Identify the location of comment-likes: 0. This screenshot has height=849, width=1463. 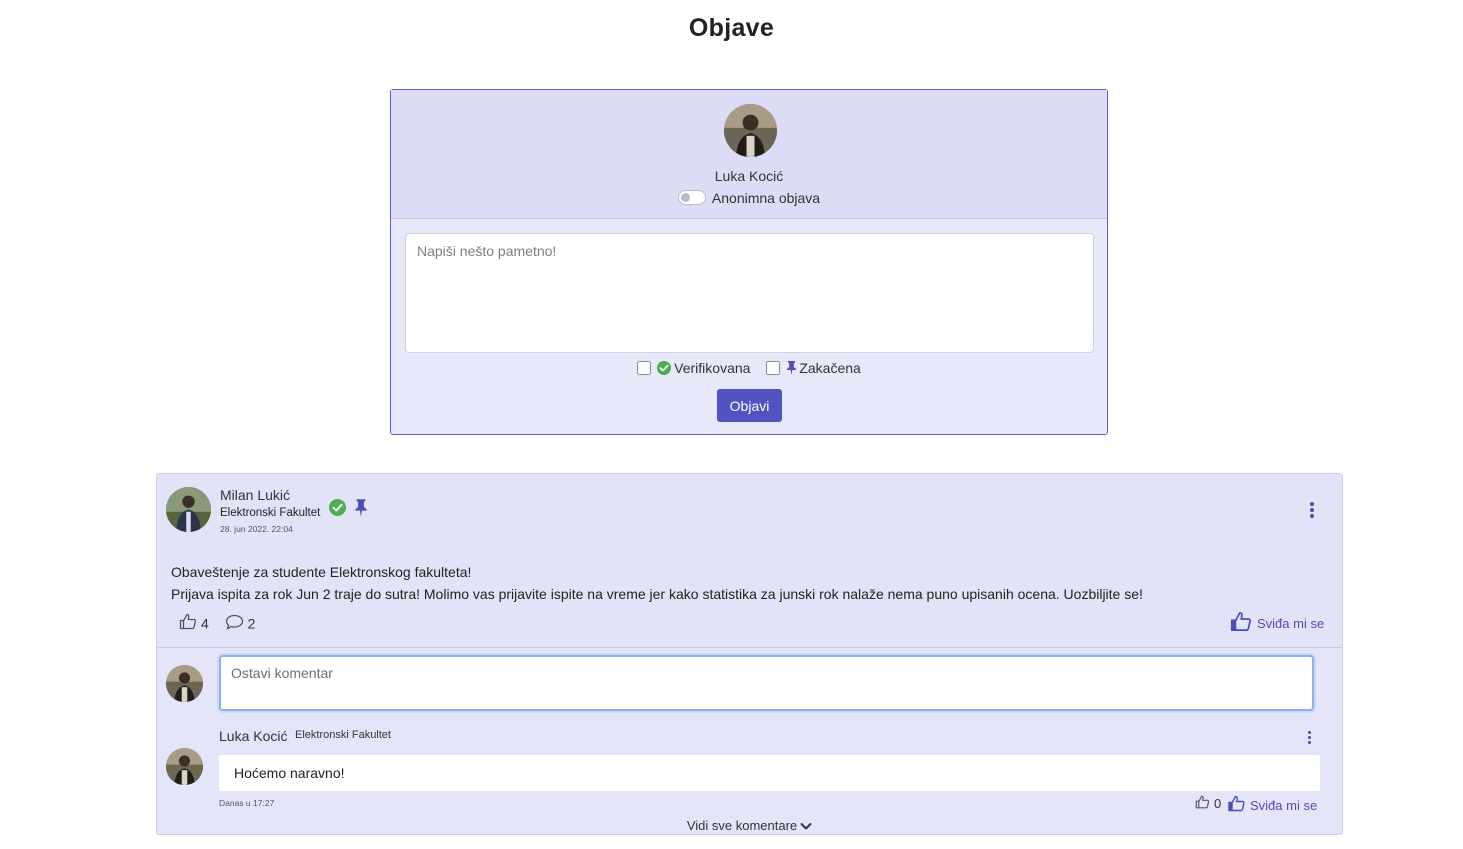
(1208, 803).